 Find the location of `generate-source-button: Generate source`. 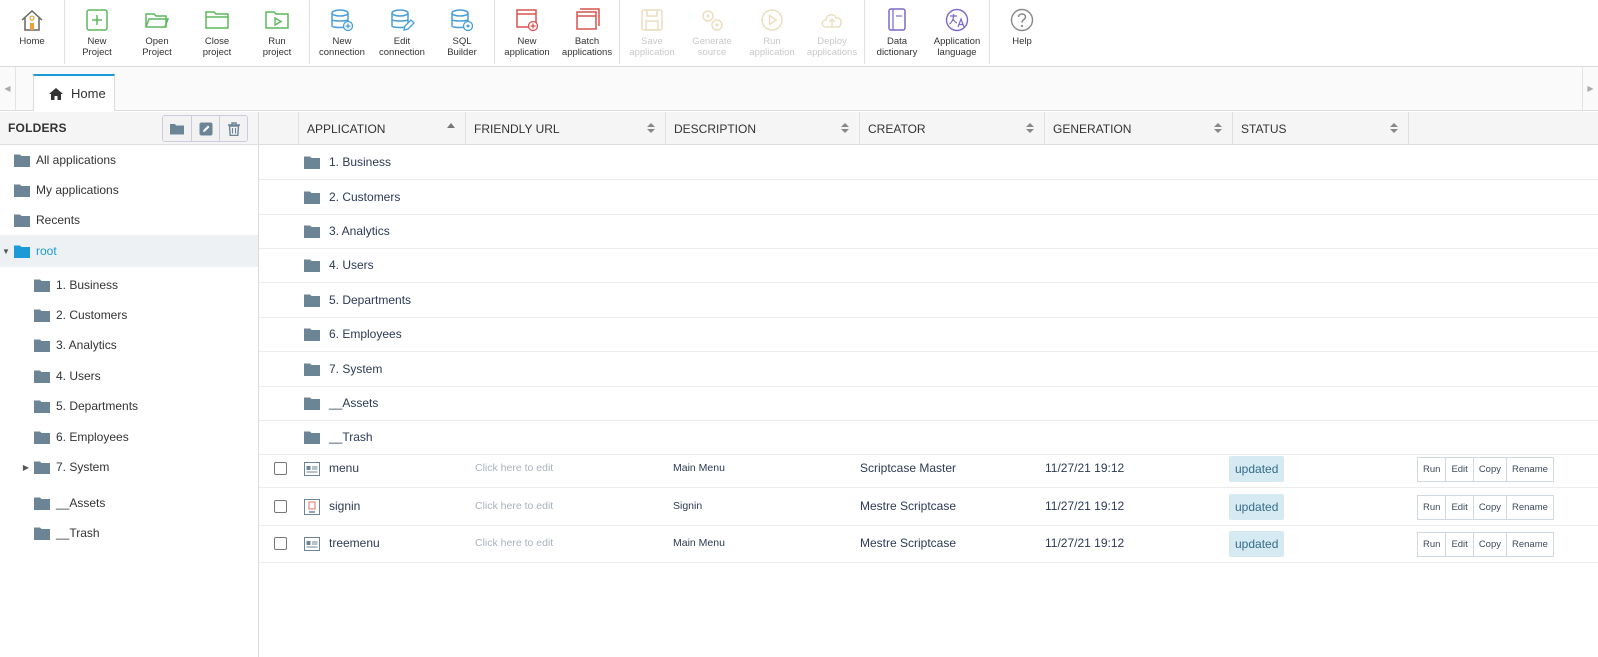

generate-source-button: Generate source is located at coordinates (712, 32).